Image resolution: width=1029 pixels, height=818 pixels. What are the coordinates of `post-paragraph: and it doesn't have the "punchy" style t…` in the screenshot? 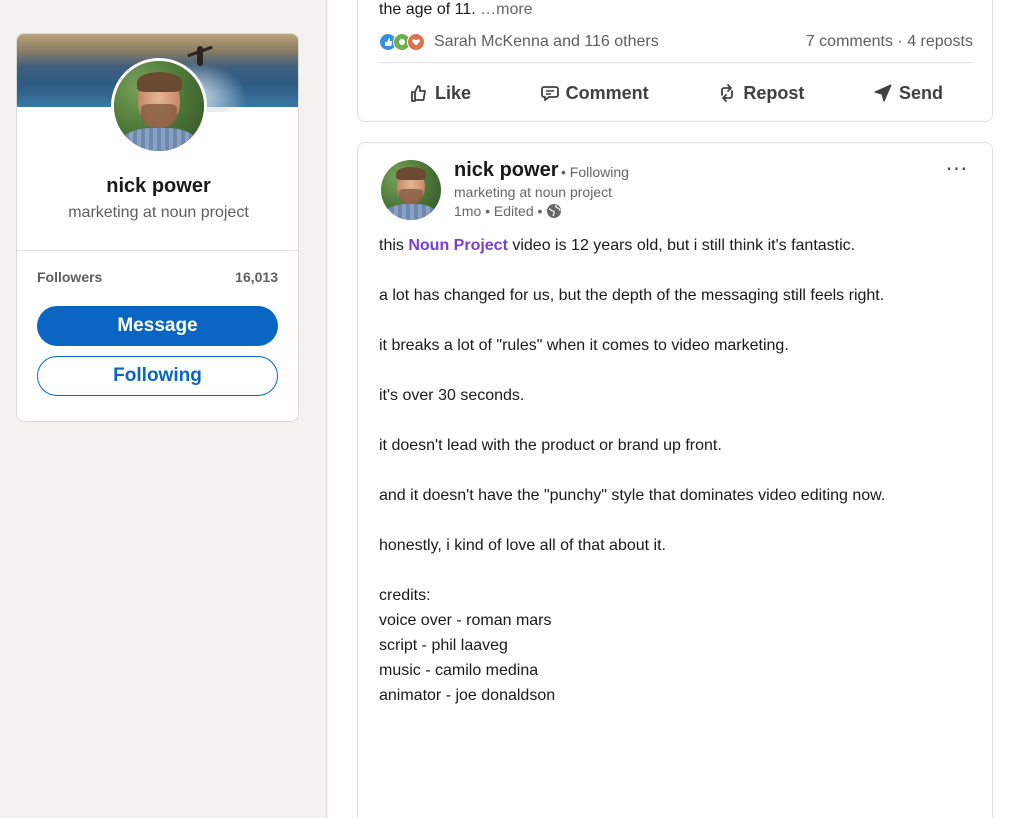 It's located at (632, 495).